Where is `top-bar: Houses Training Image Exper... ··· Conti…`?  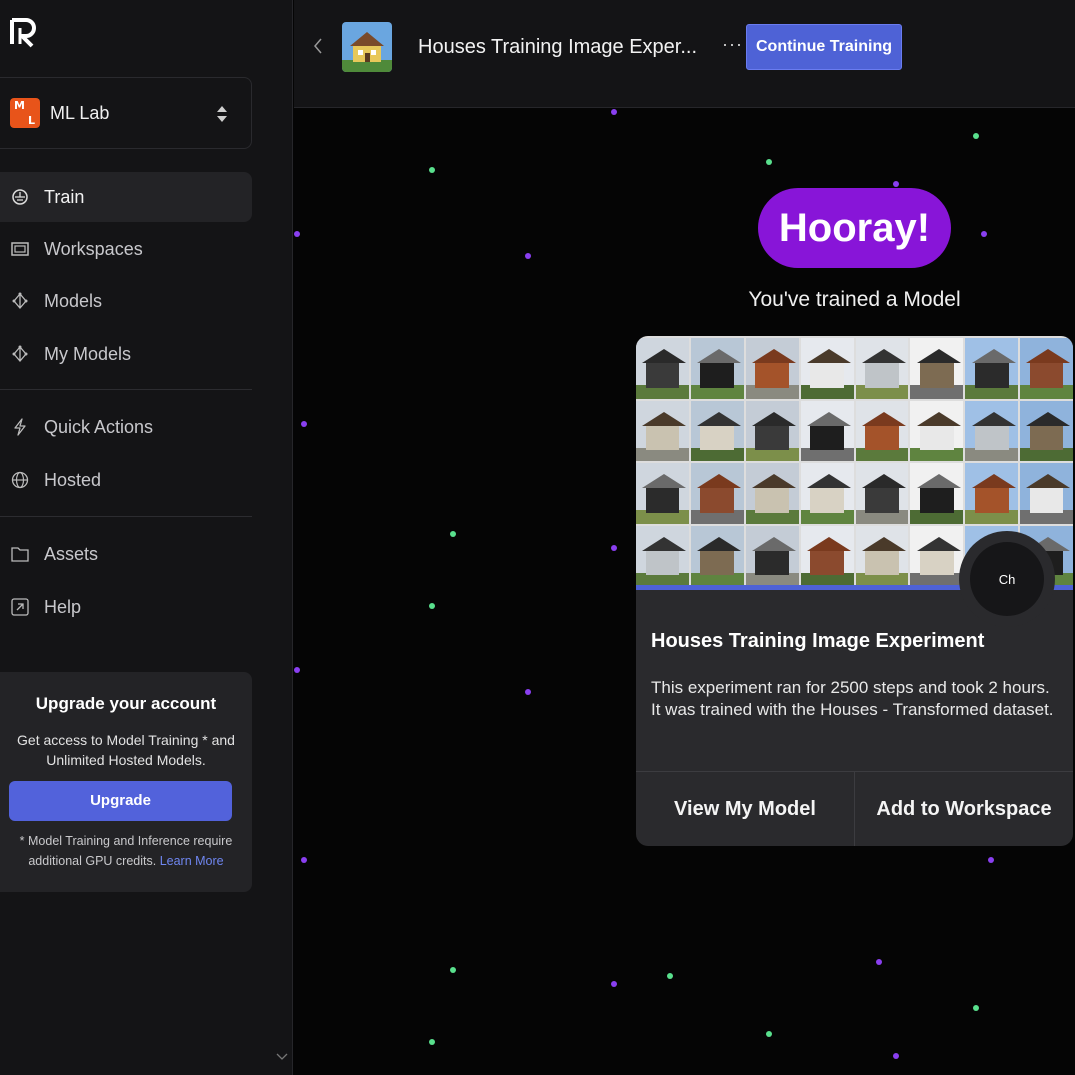 top-bar: Houses Training Image Exper... ··· Conti… is located at coordinates (684, 54).